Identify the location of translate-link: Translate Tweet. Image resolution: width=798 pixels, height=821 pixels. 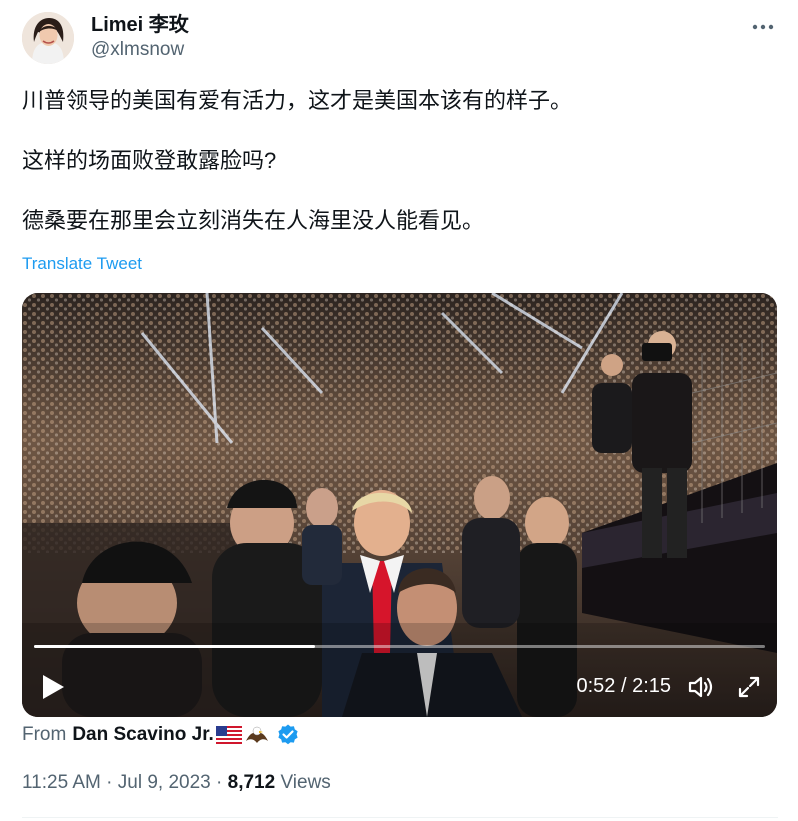
(82, 264).